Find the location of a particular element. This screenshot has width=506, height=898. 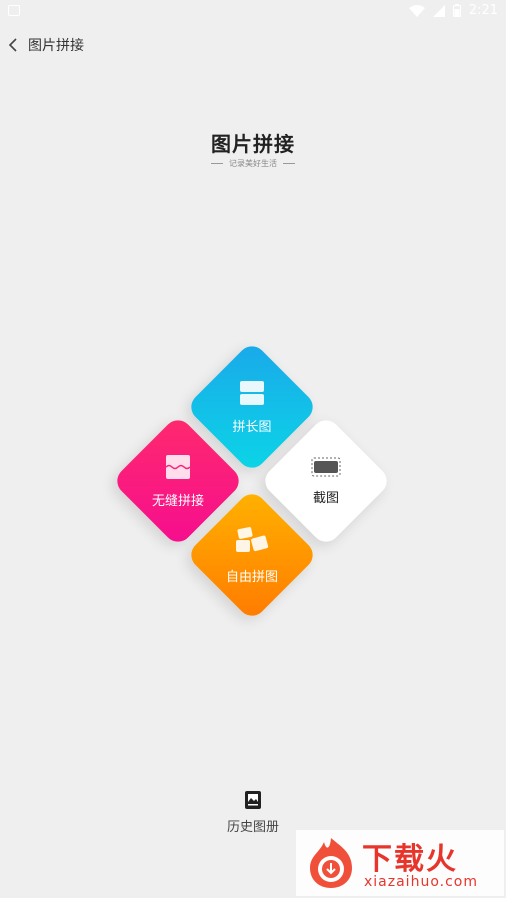

watermark: 下载火 xiazaihuo.com is located at coordinates (400, 863).